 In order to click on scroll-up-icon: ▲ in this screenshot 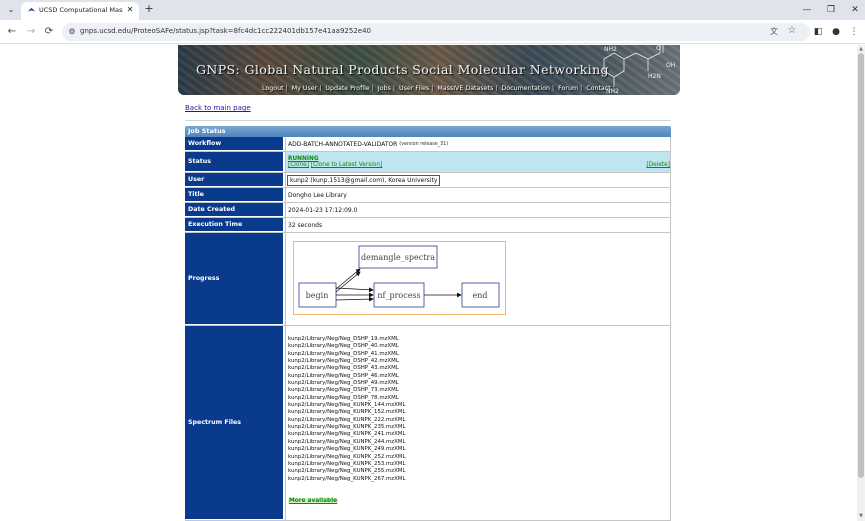, I will do `click(861, 49)`.